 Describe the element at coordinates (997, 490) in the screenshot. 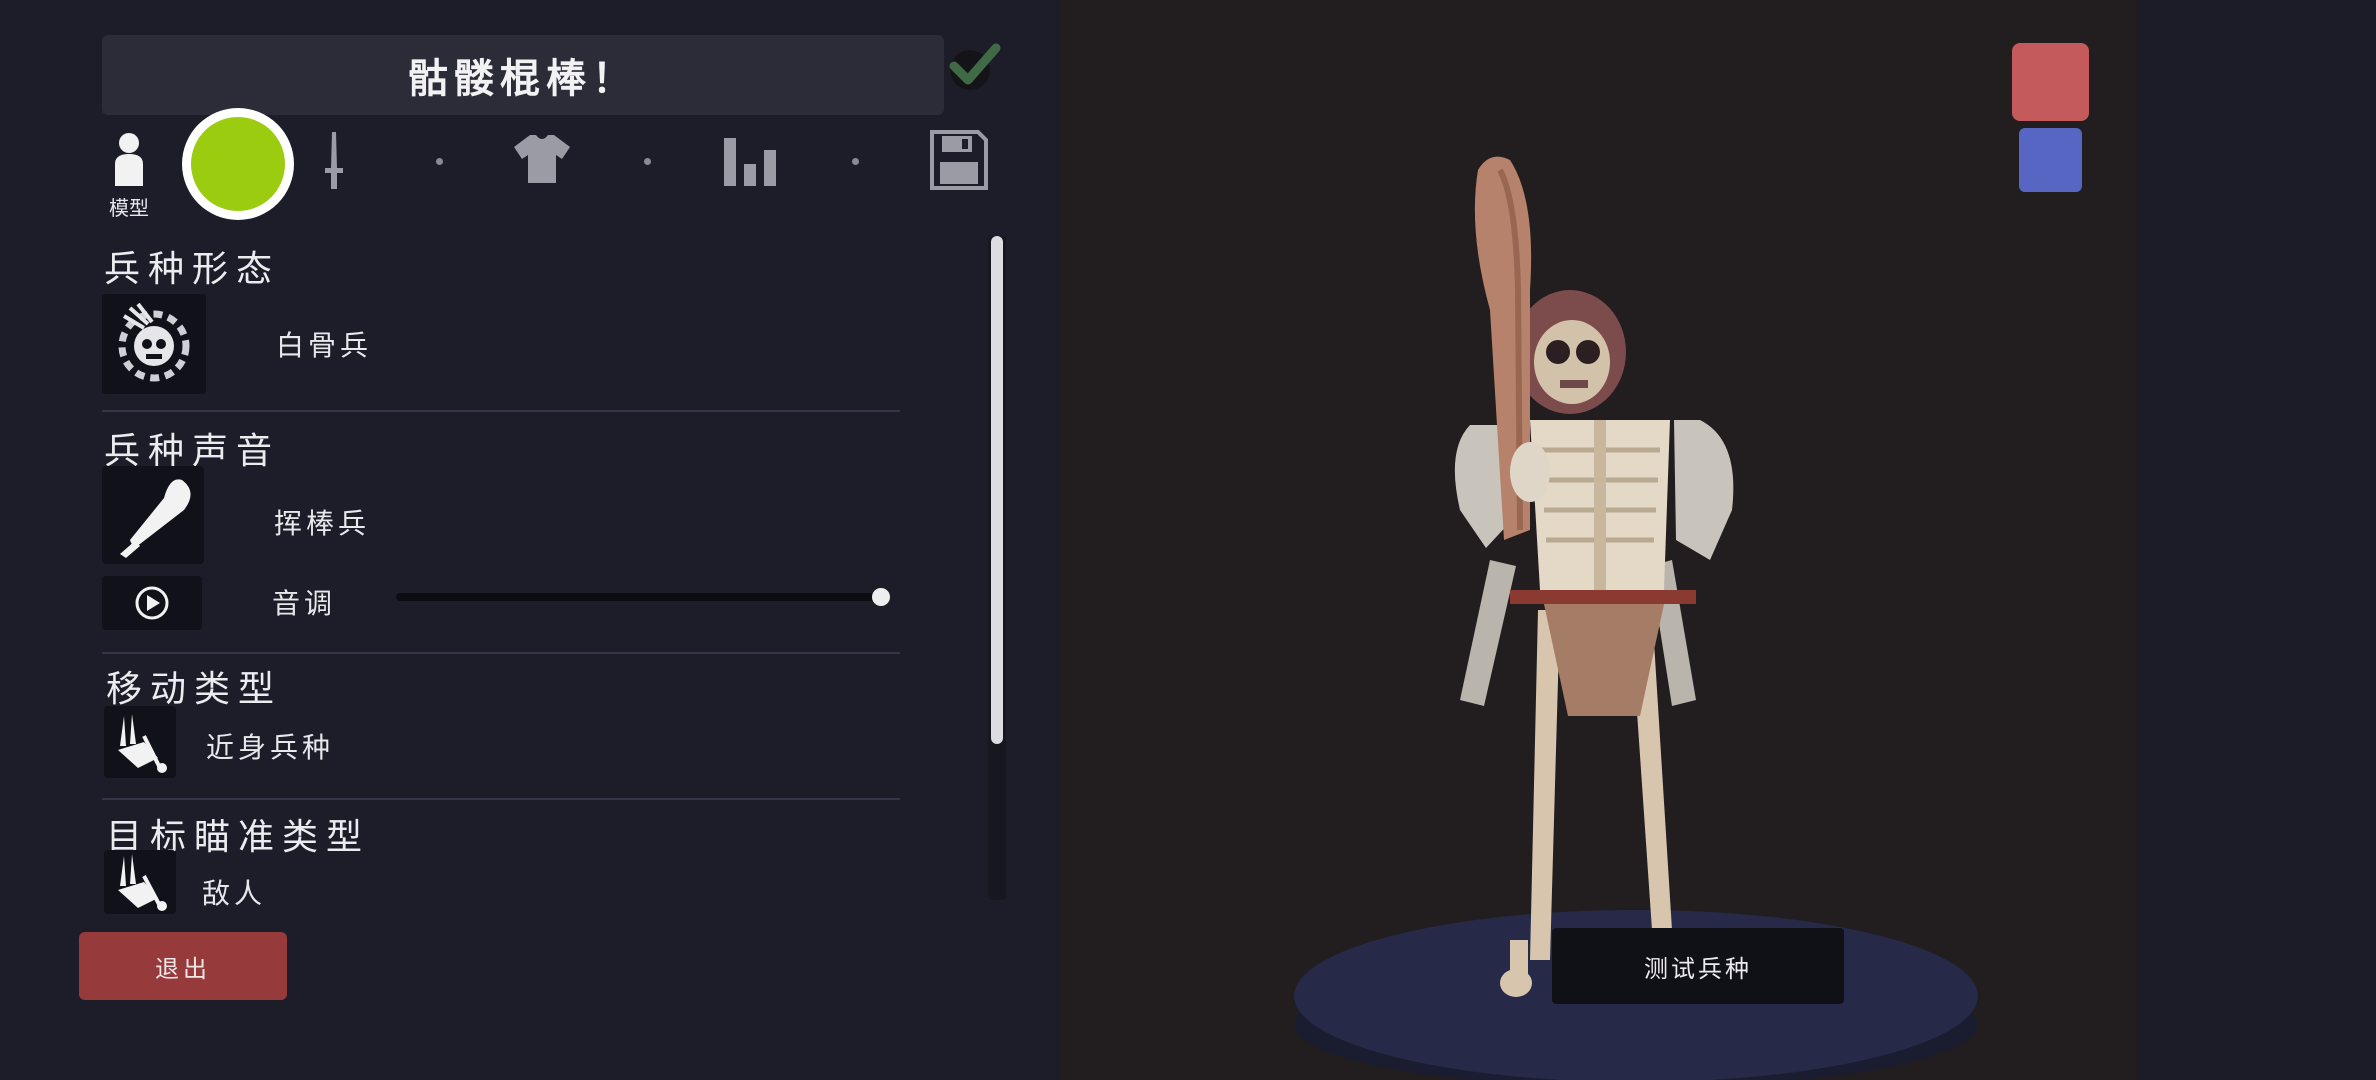

I see `scrollbar-thumb` at that location.